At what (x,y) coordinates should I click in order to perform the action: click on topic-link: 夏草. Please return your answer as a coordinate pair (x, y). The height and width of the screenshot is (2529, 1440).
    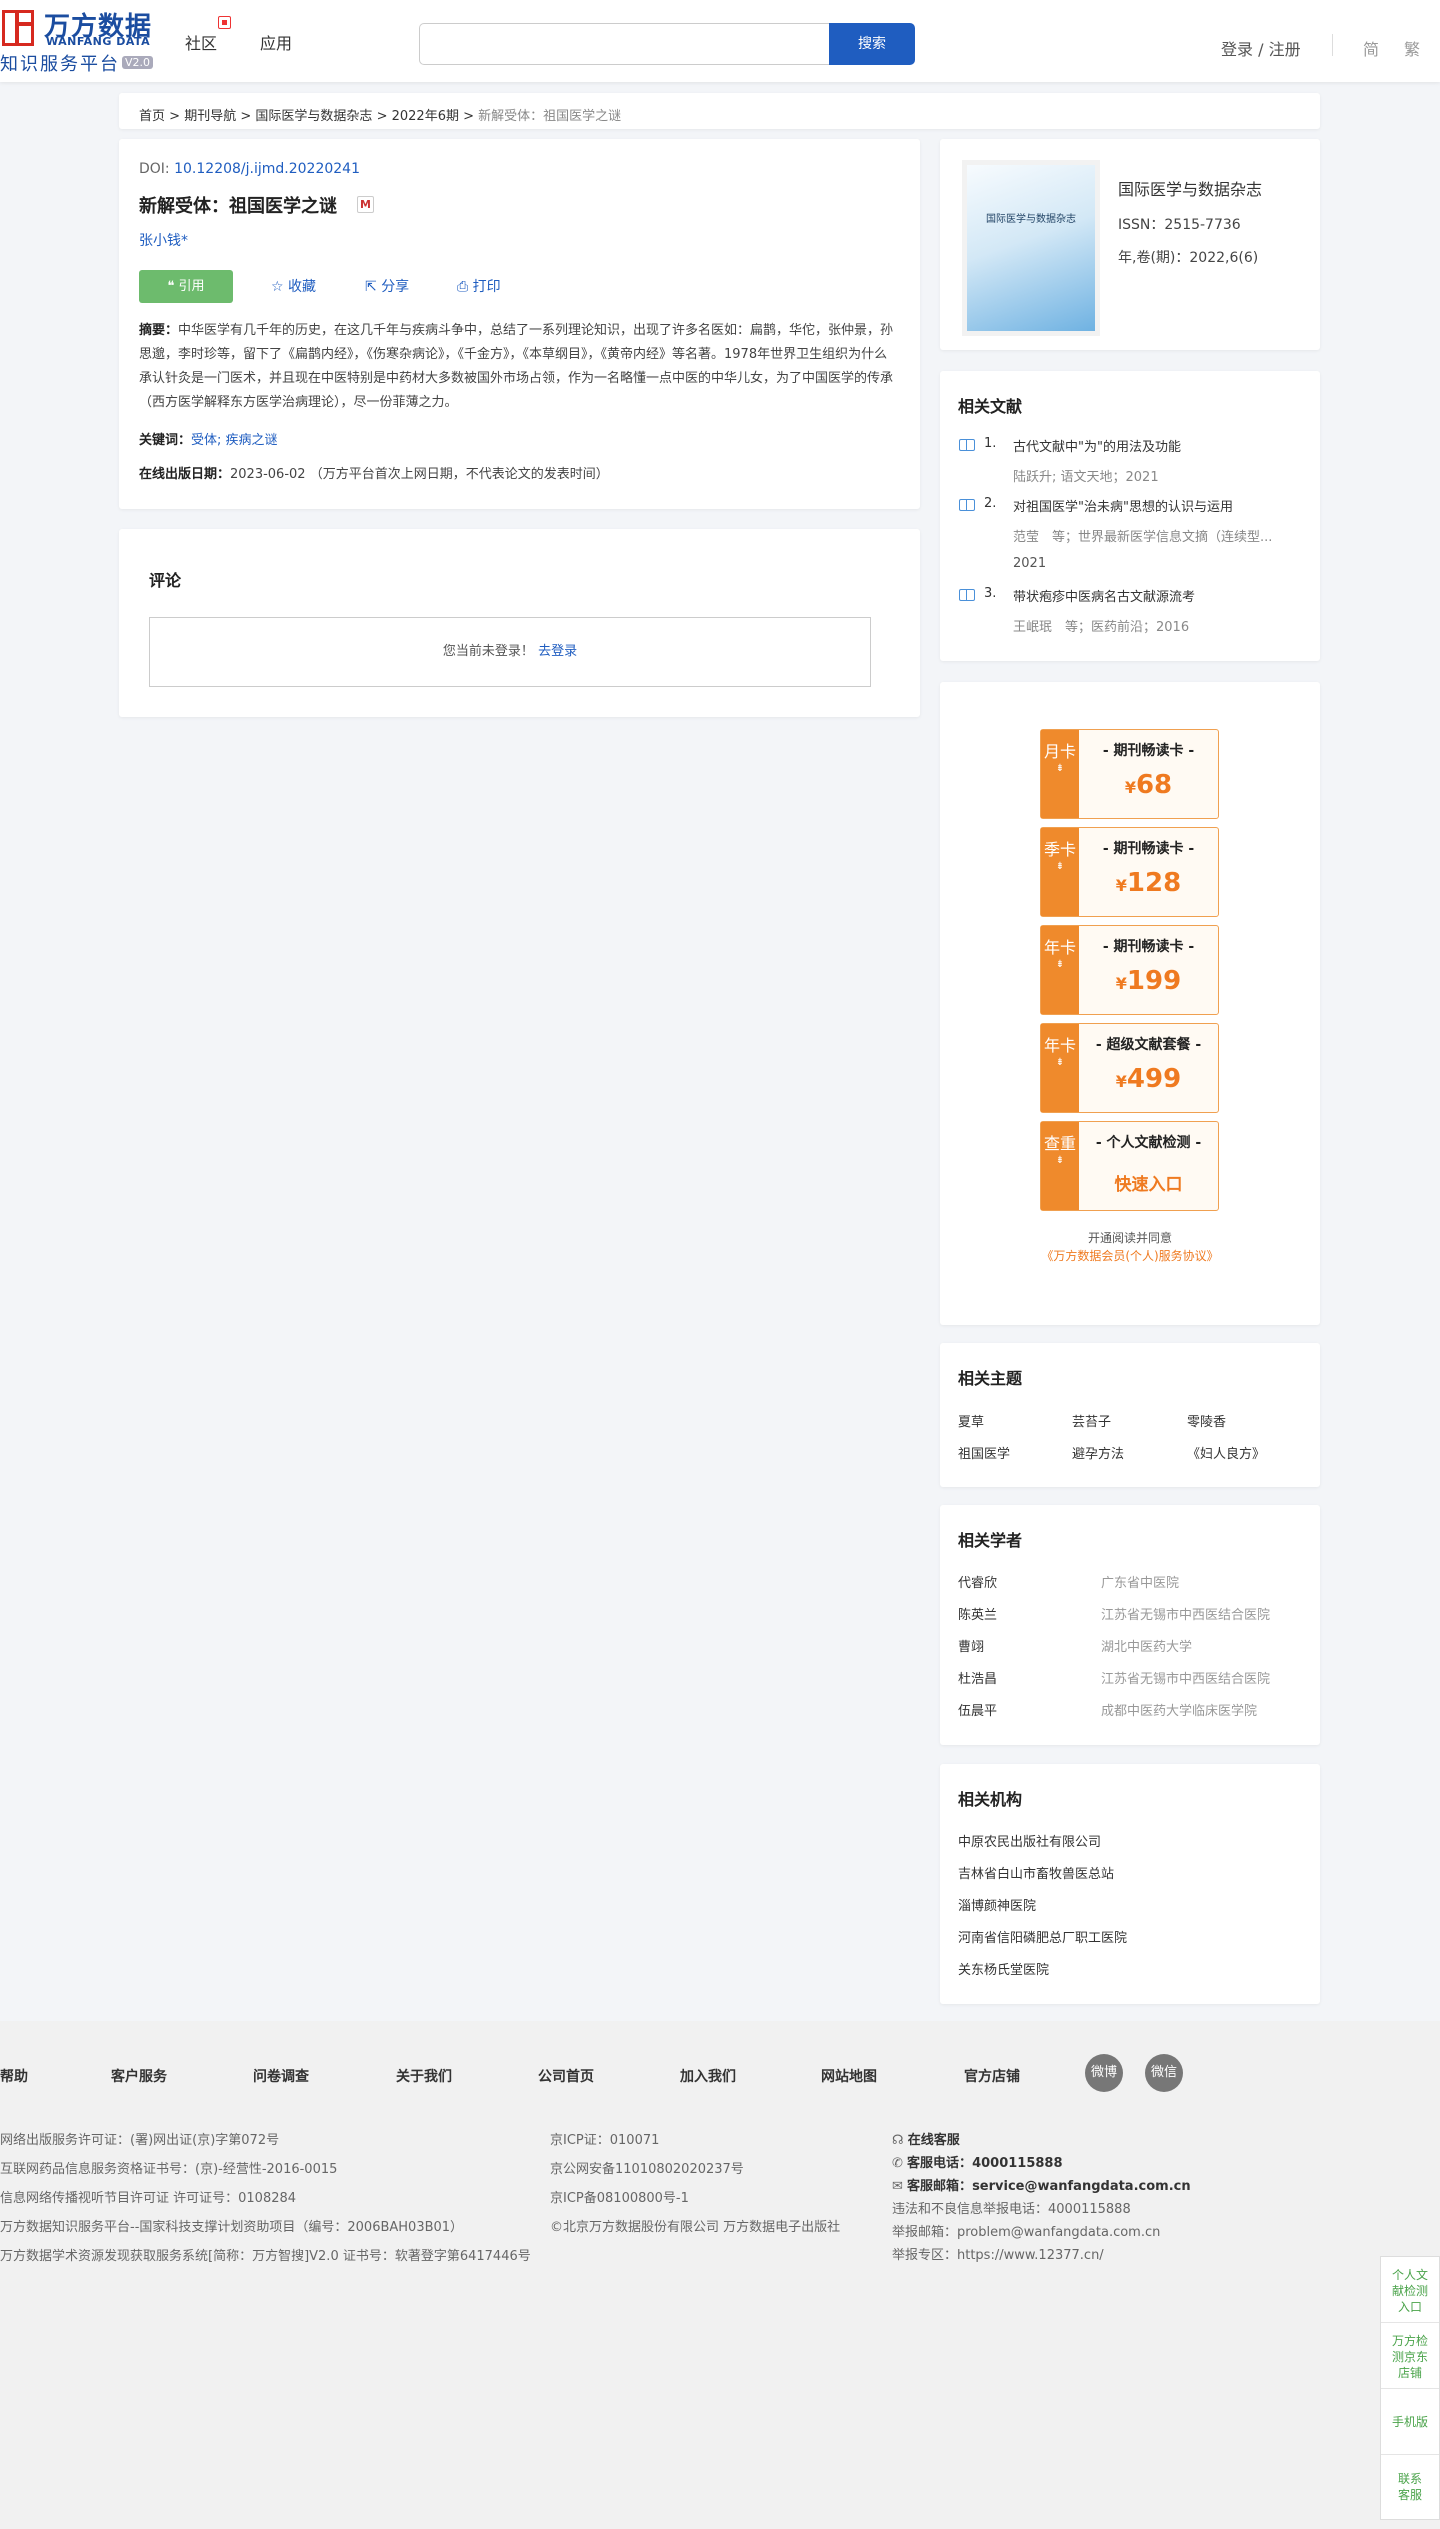
    Looking at the image, I should click on (971, 1420).